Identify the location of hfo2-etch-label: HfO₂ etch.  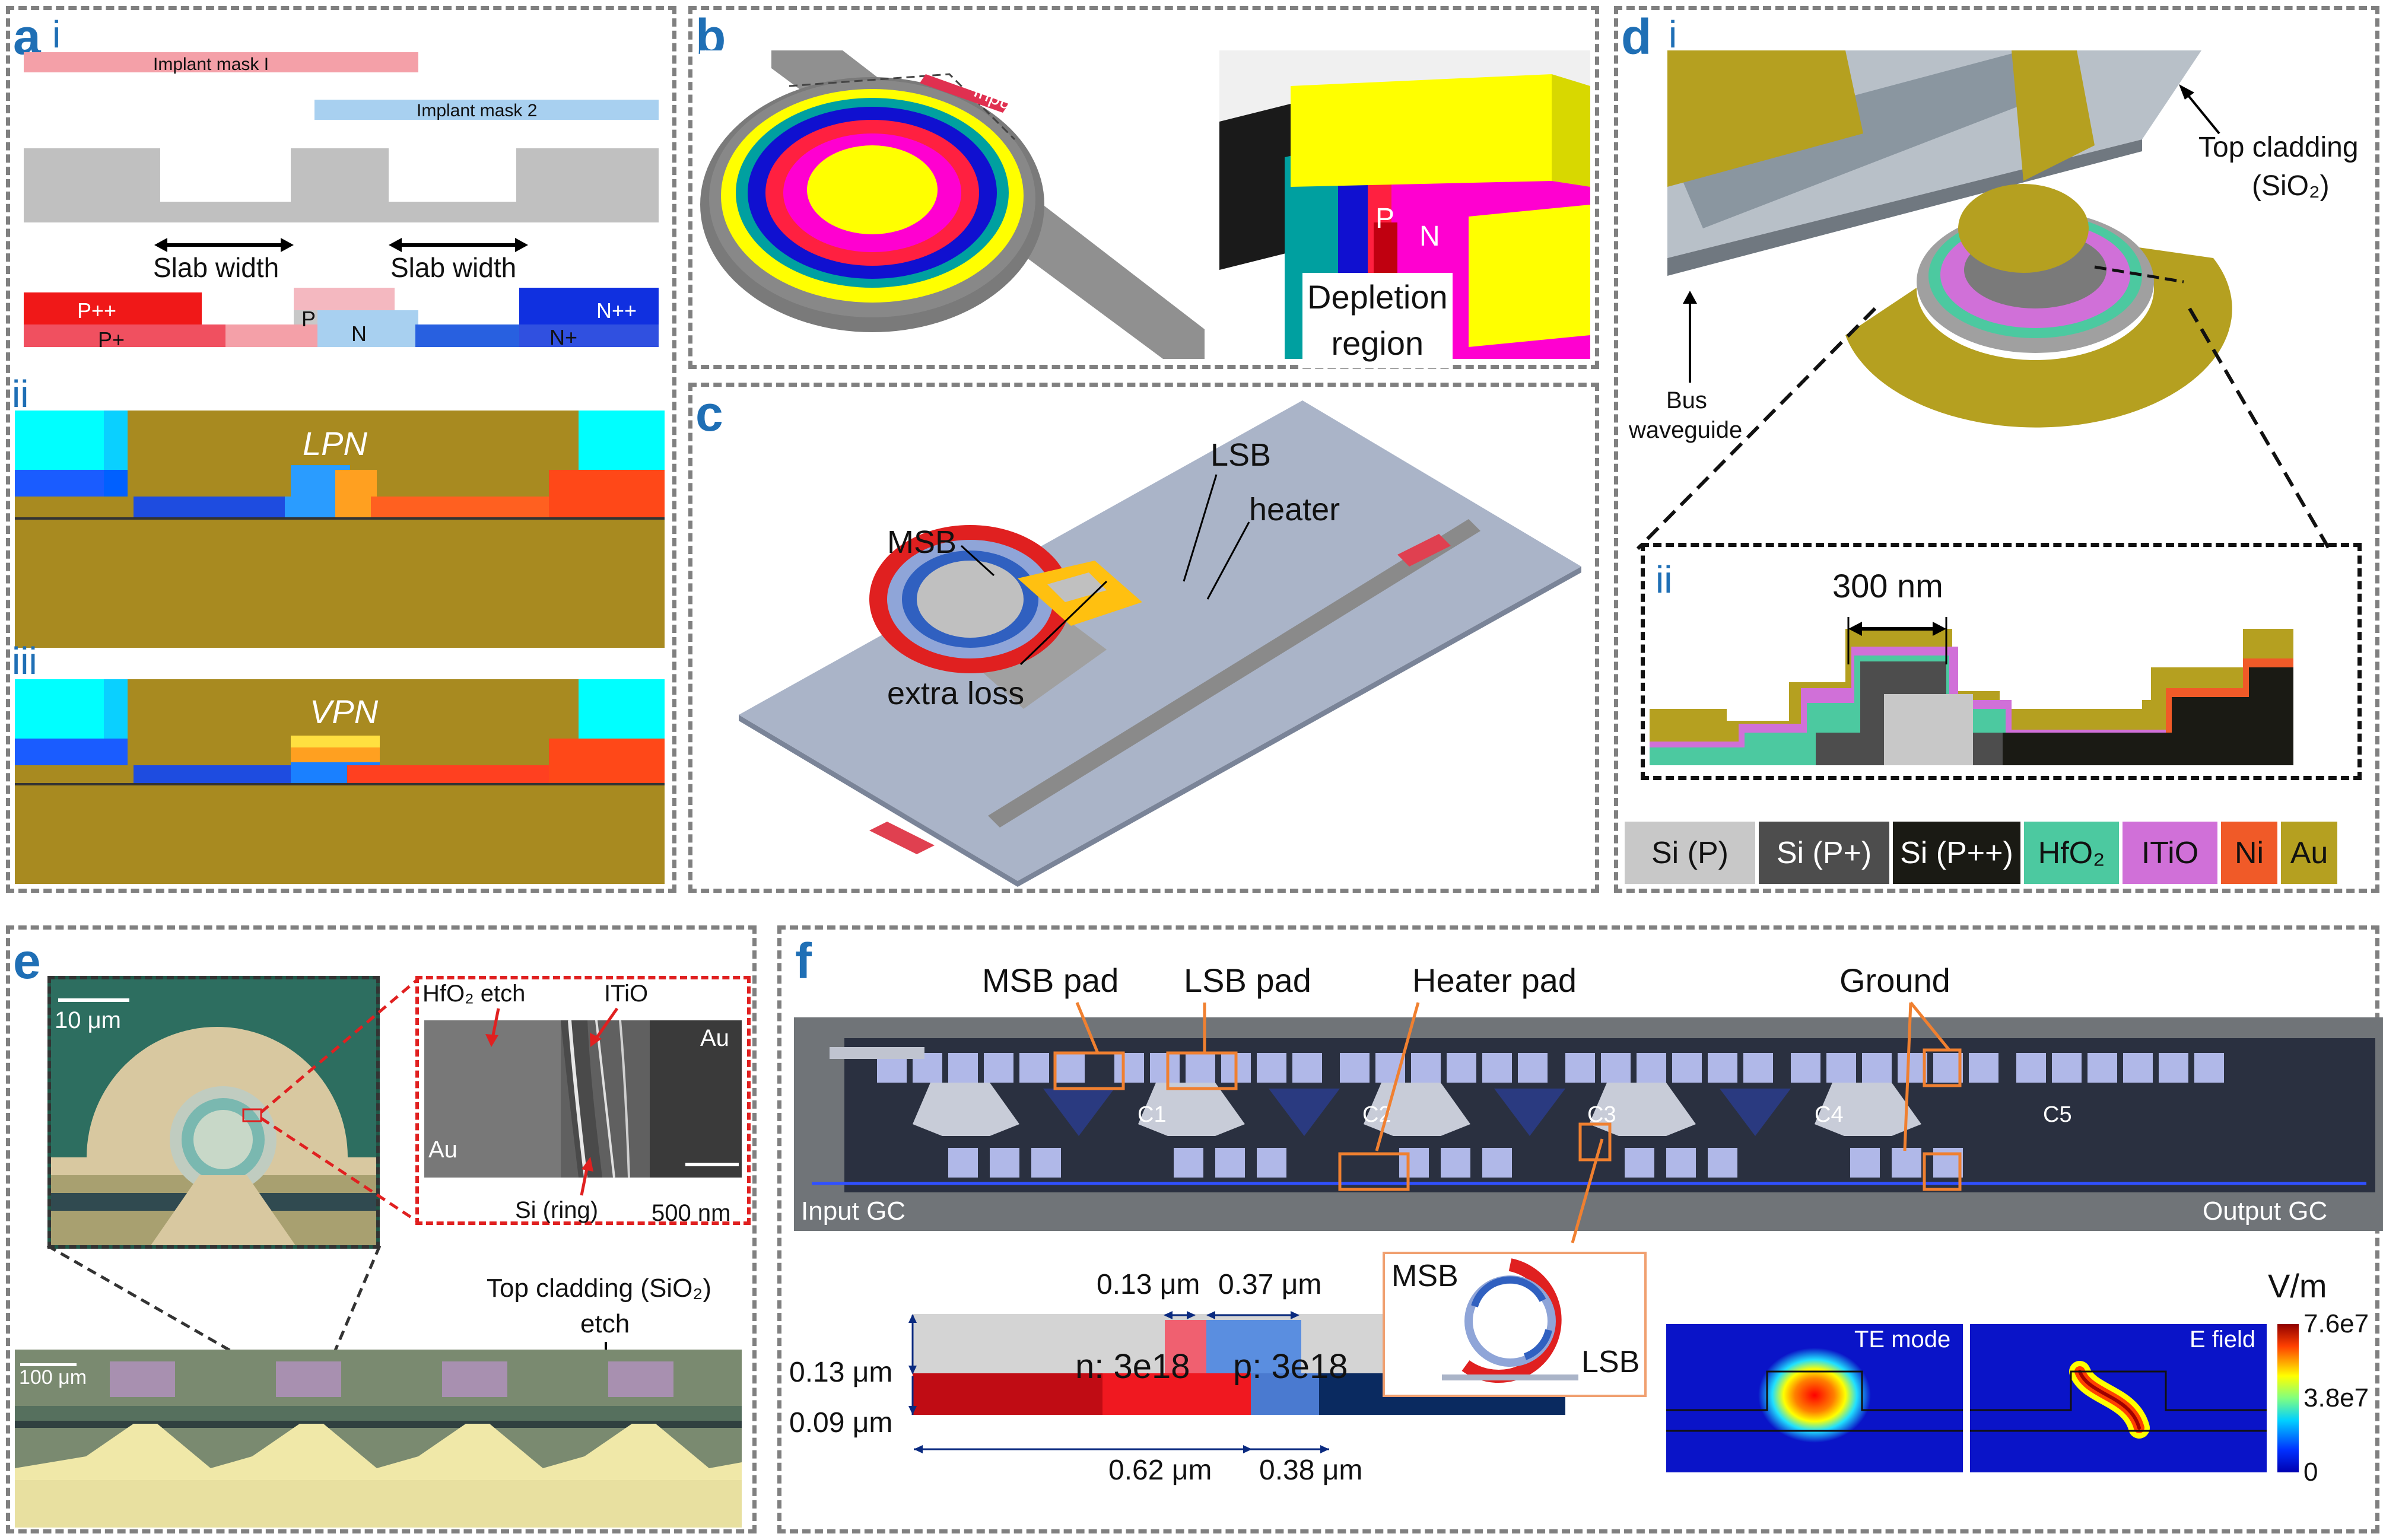
(474, 994).